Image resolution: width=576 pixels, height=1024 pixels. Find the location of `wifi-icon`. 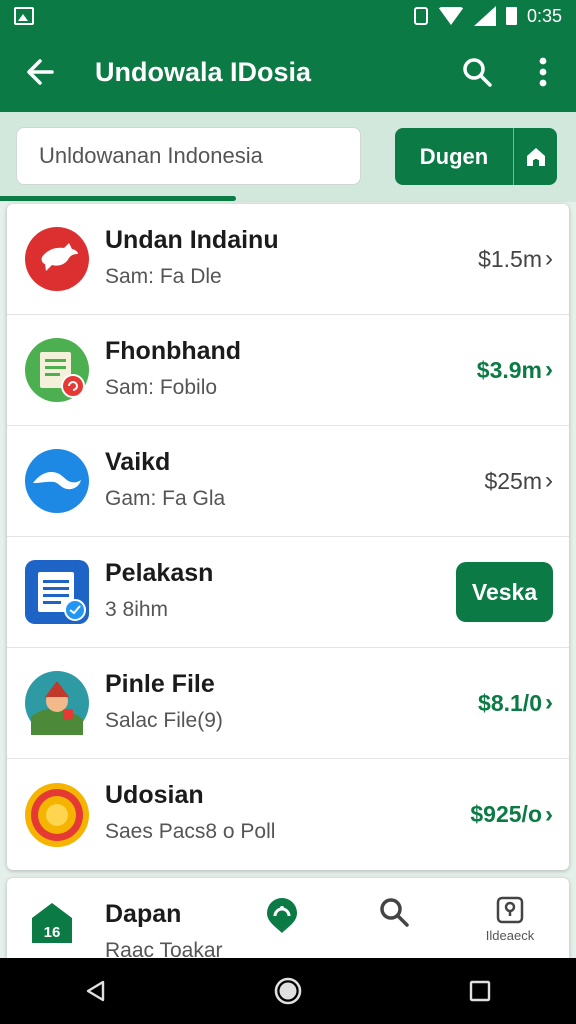

wifi-icon is located at coordinates (450, 16).